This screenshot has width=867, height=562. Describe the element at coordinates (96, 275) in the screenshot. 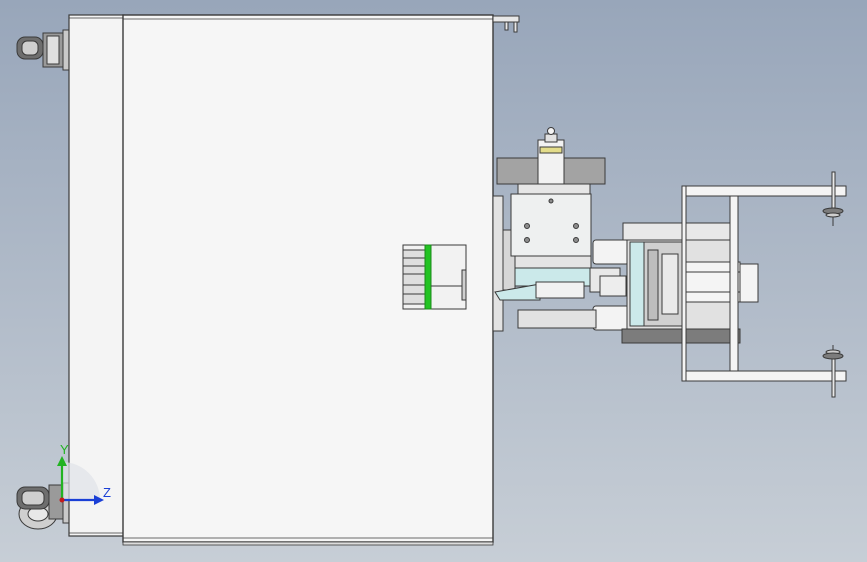

I see `cabinet-side-panel` at that location.